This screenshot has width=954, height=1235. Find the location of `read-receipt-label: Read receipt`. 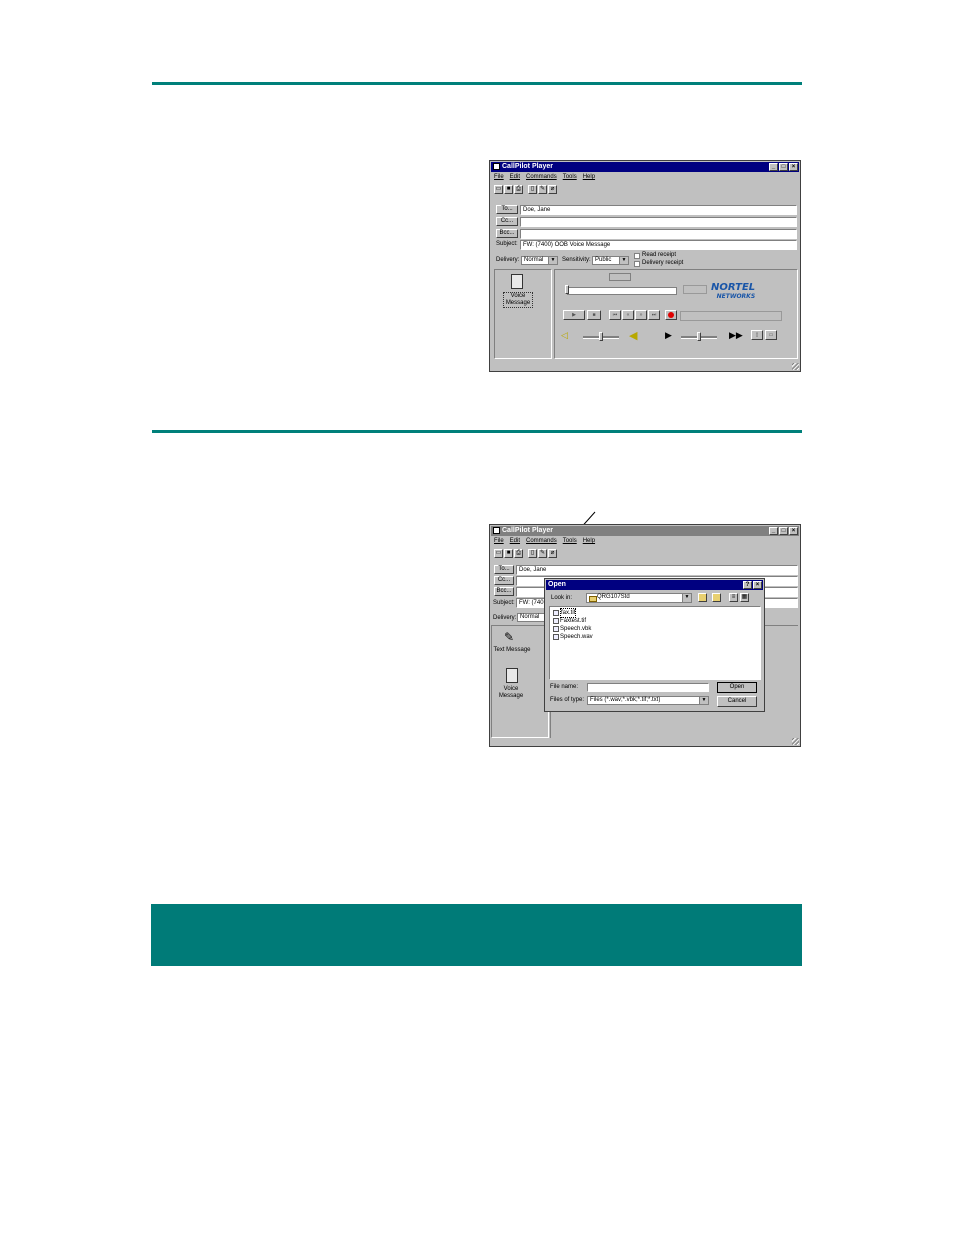

read-receipt-label: Read receipt is located at coordinates (659, 255).